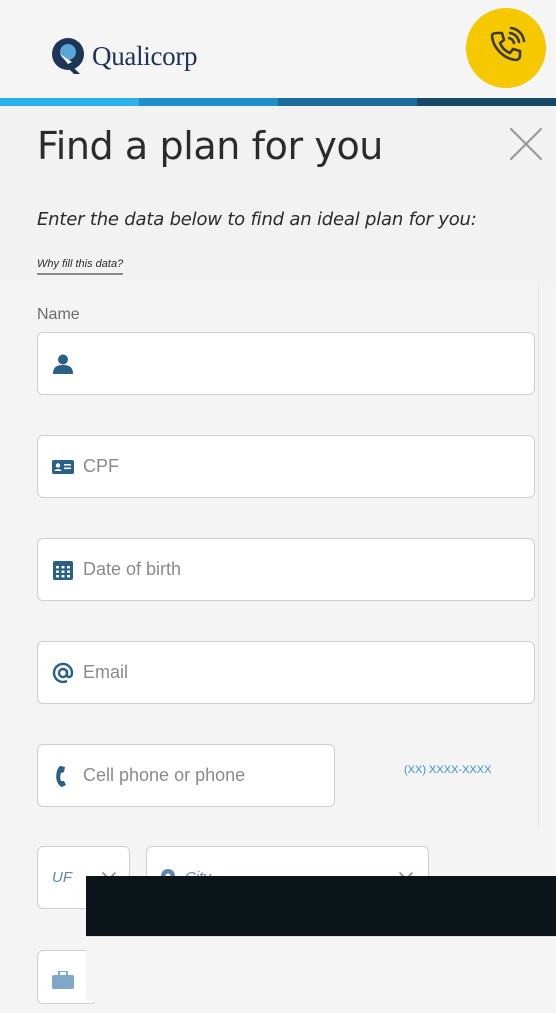 This screenshot has height=1013, width=556. I want to click on phone-field: Cell phone or phone, so click(186, 775).